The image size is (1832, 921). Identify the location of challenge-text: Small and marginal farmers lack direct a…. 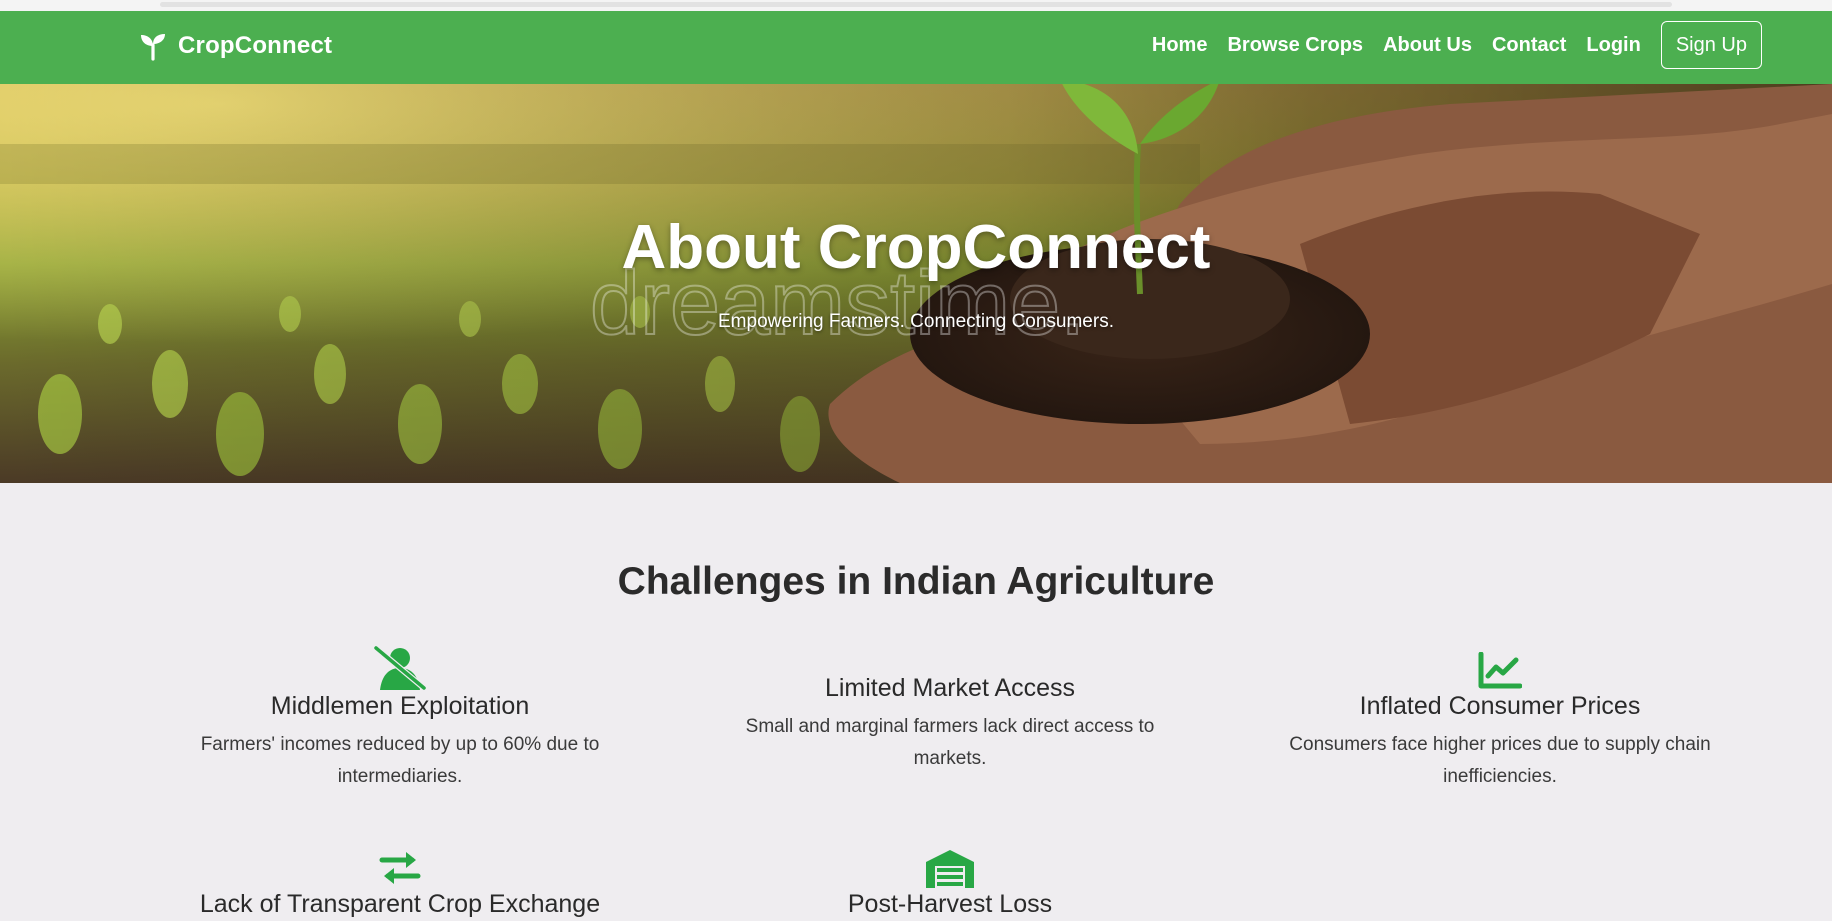
(950, 742).